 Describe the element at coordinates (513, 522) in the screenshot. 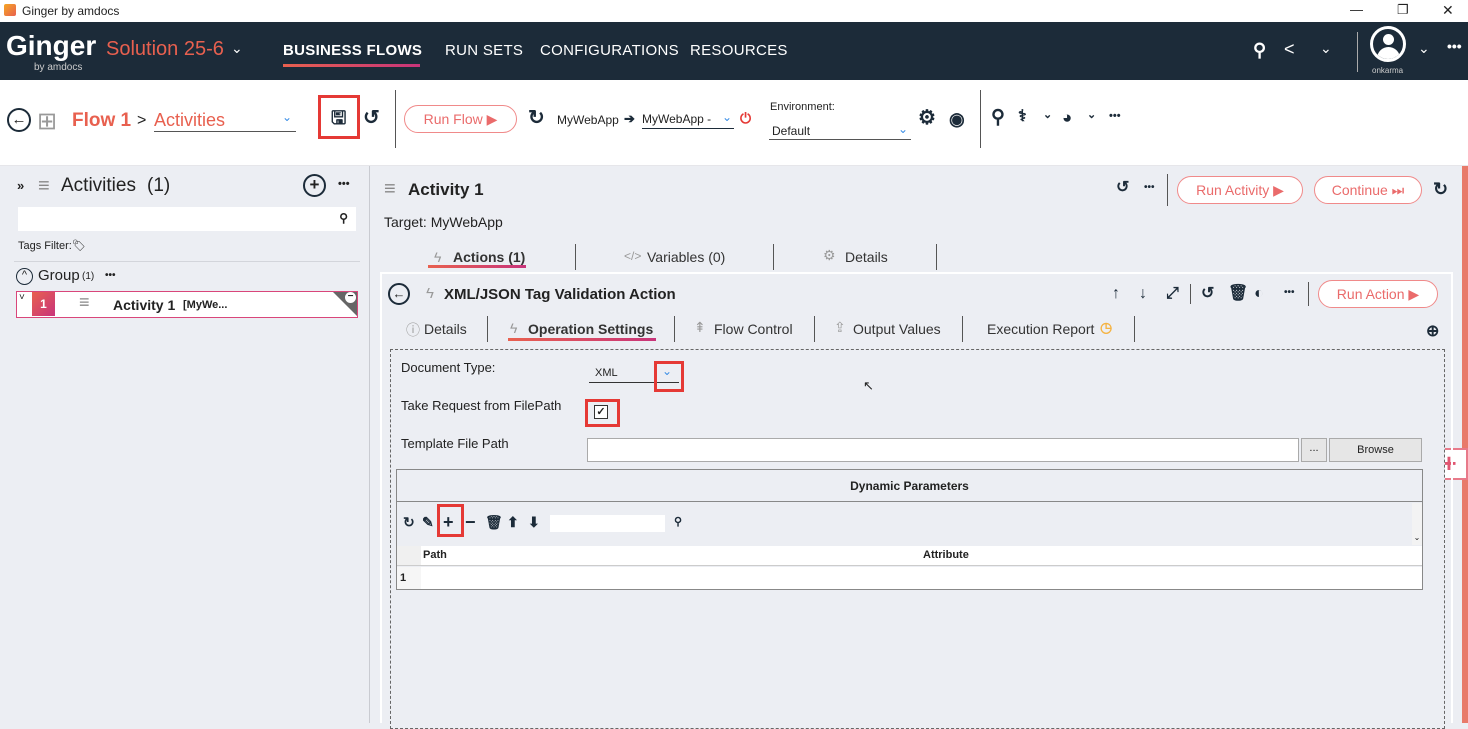

I see `arrow-up-icon: ⬆` at that location.